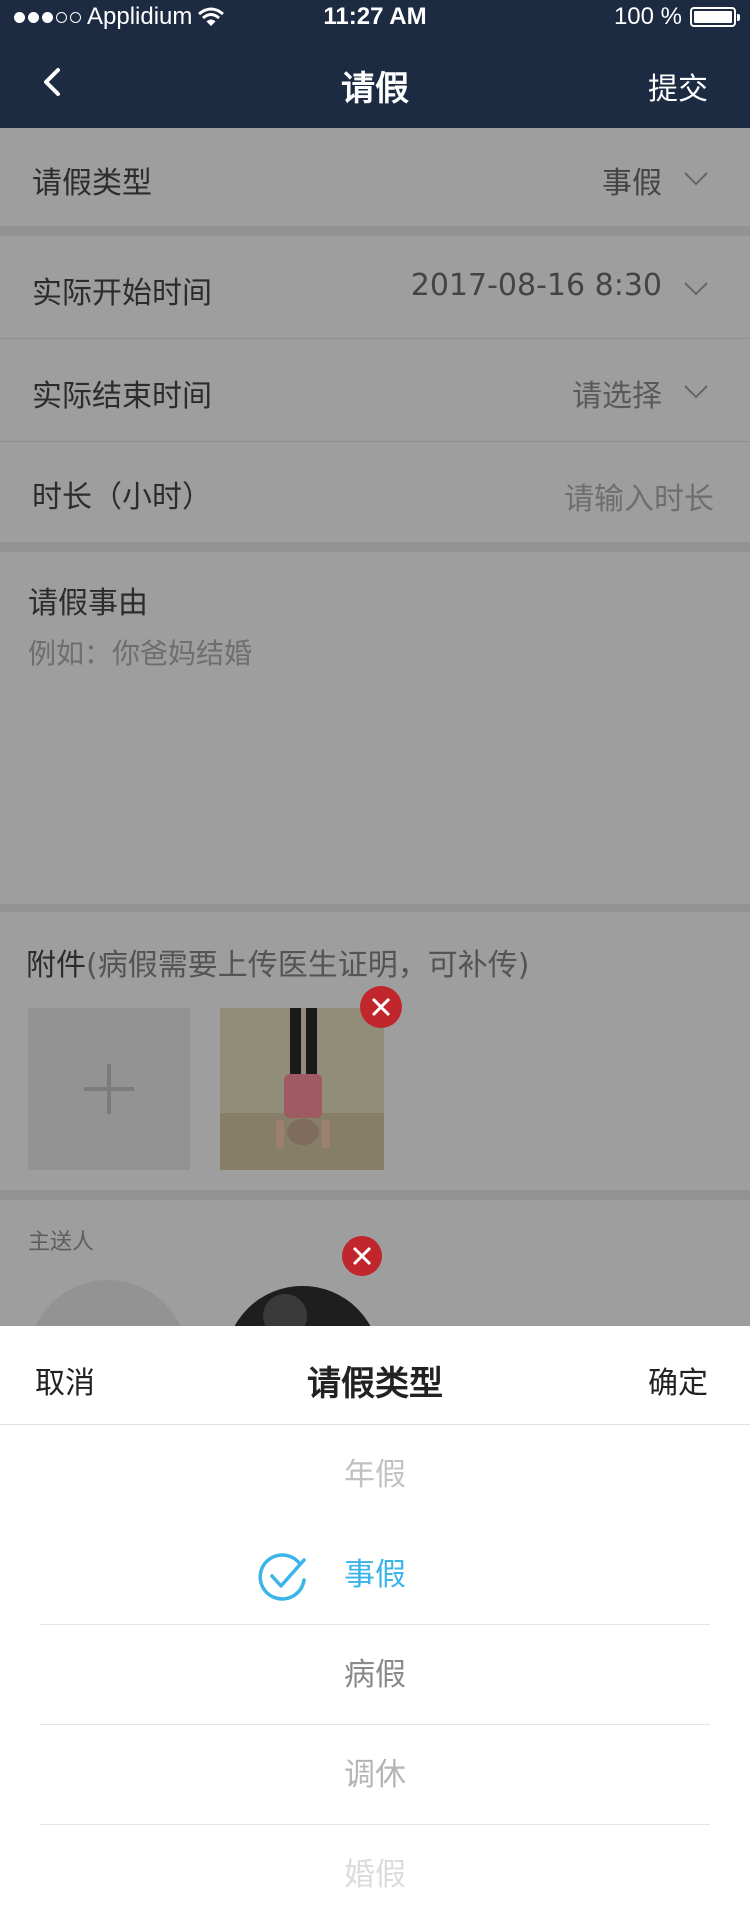 This screenshot has height=1926, width=750. I want to click on recipients-label: 主送人, so click(61, 1242).